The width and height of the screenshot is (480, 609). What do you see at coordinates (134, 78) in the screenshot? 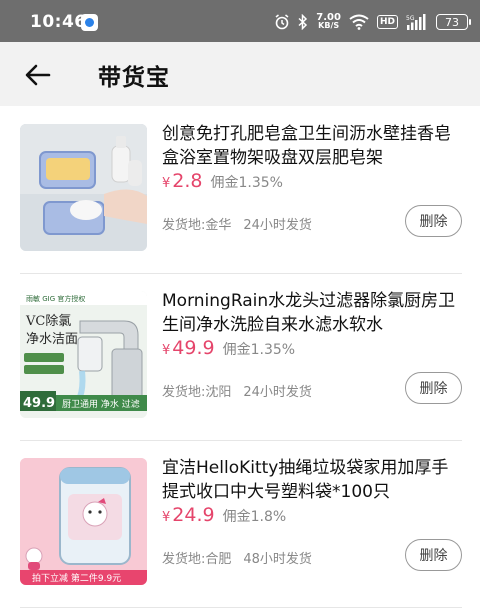
I see `page-title: 带货宝` at bounding box center [134, 78].